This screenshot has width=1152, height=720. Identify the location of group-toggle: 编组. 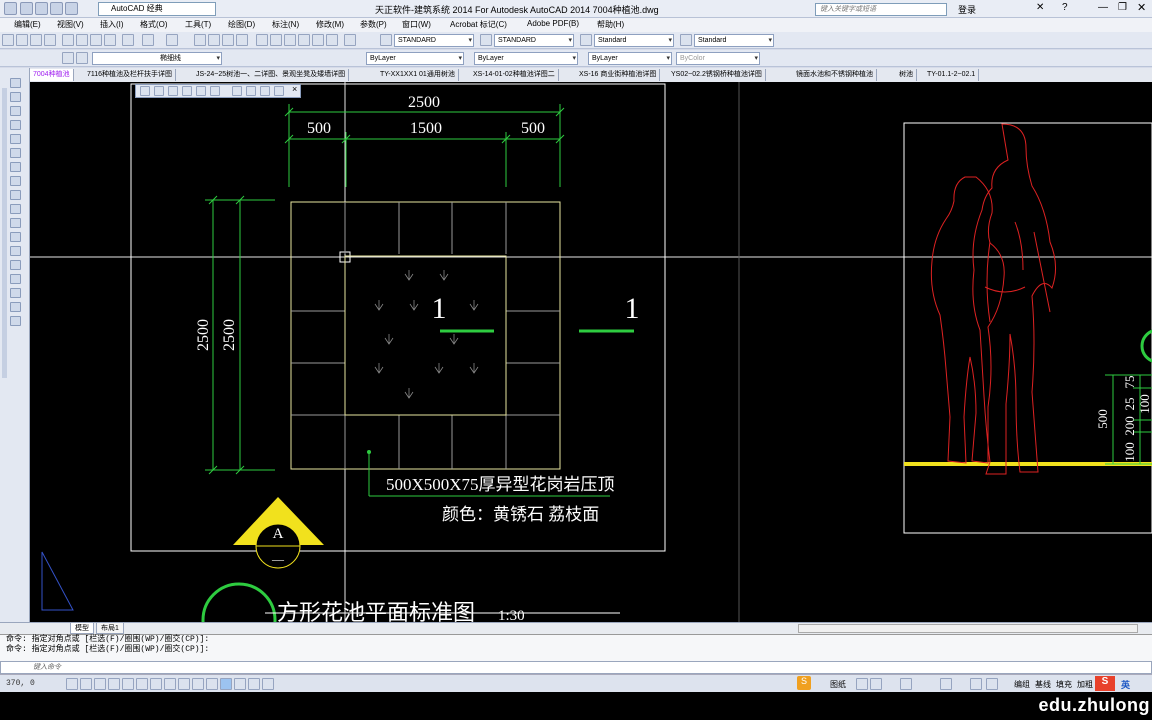
(1022, 684).